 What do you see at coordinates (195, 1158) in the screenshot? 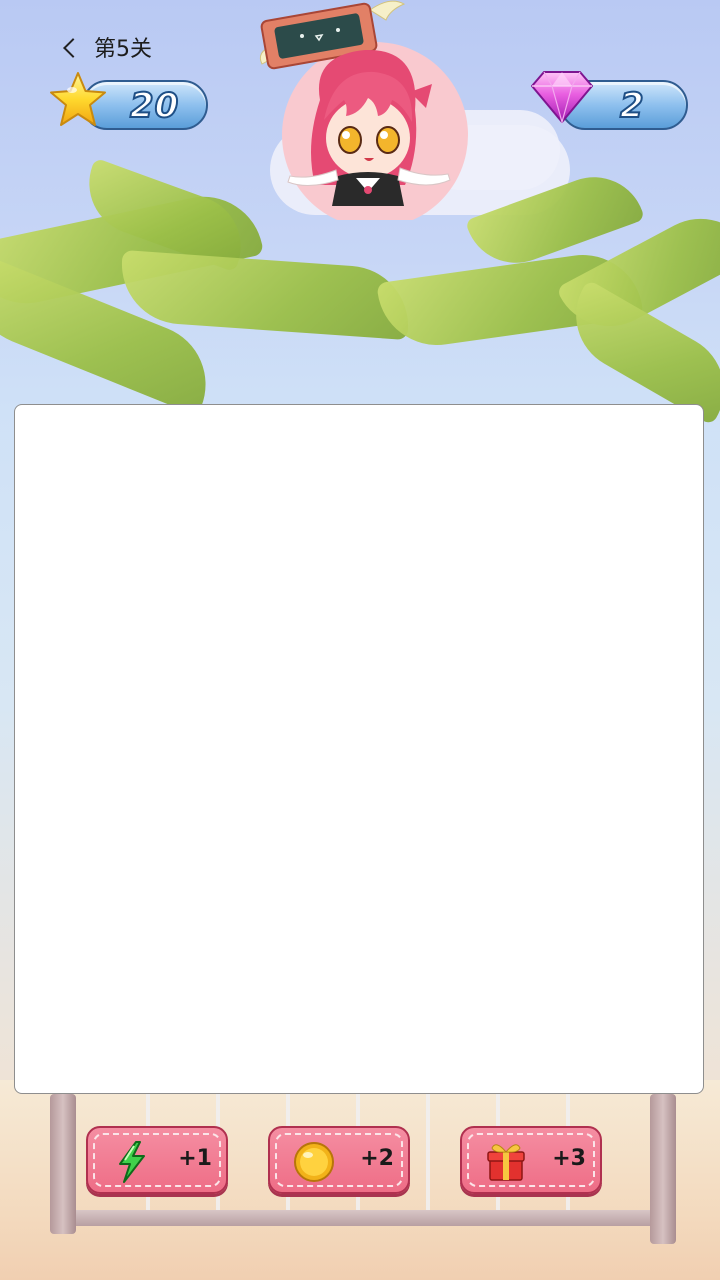
I see `powerup-count: +1` at bounding box center [195, 1158].